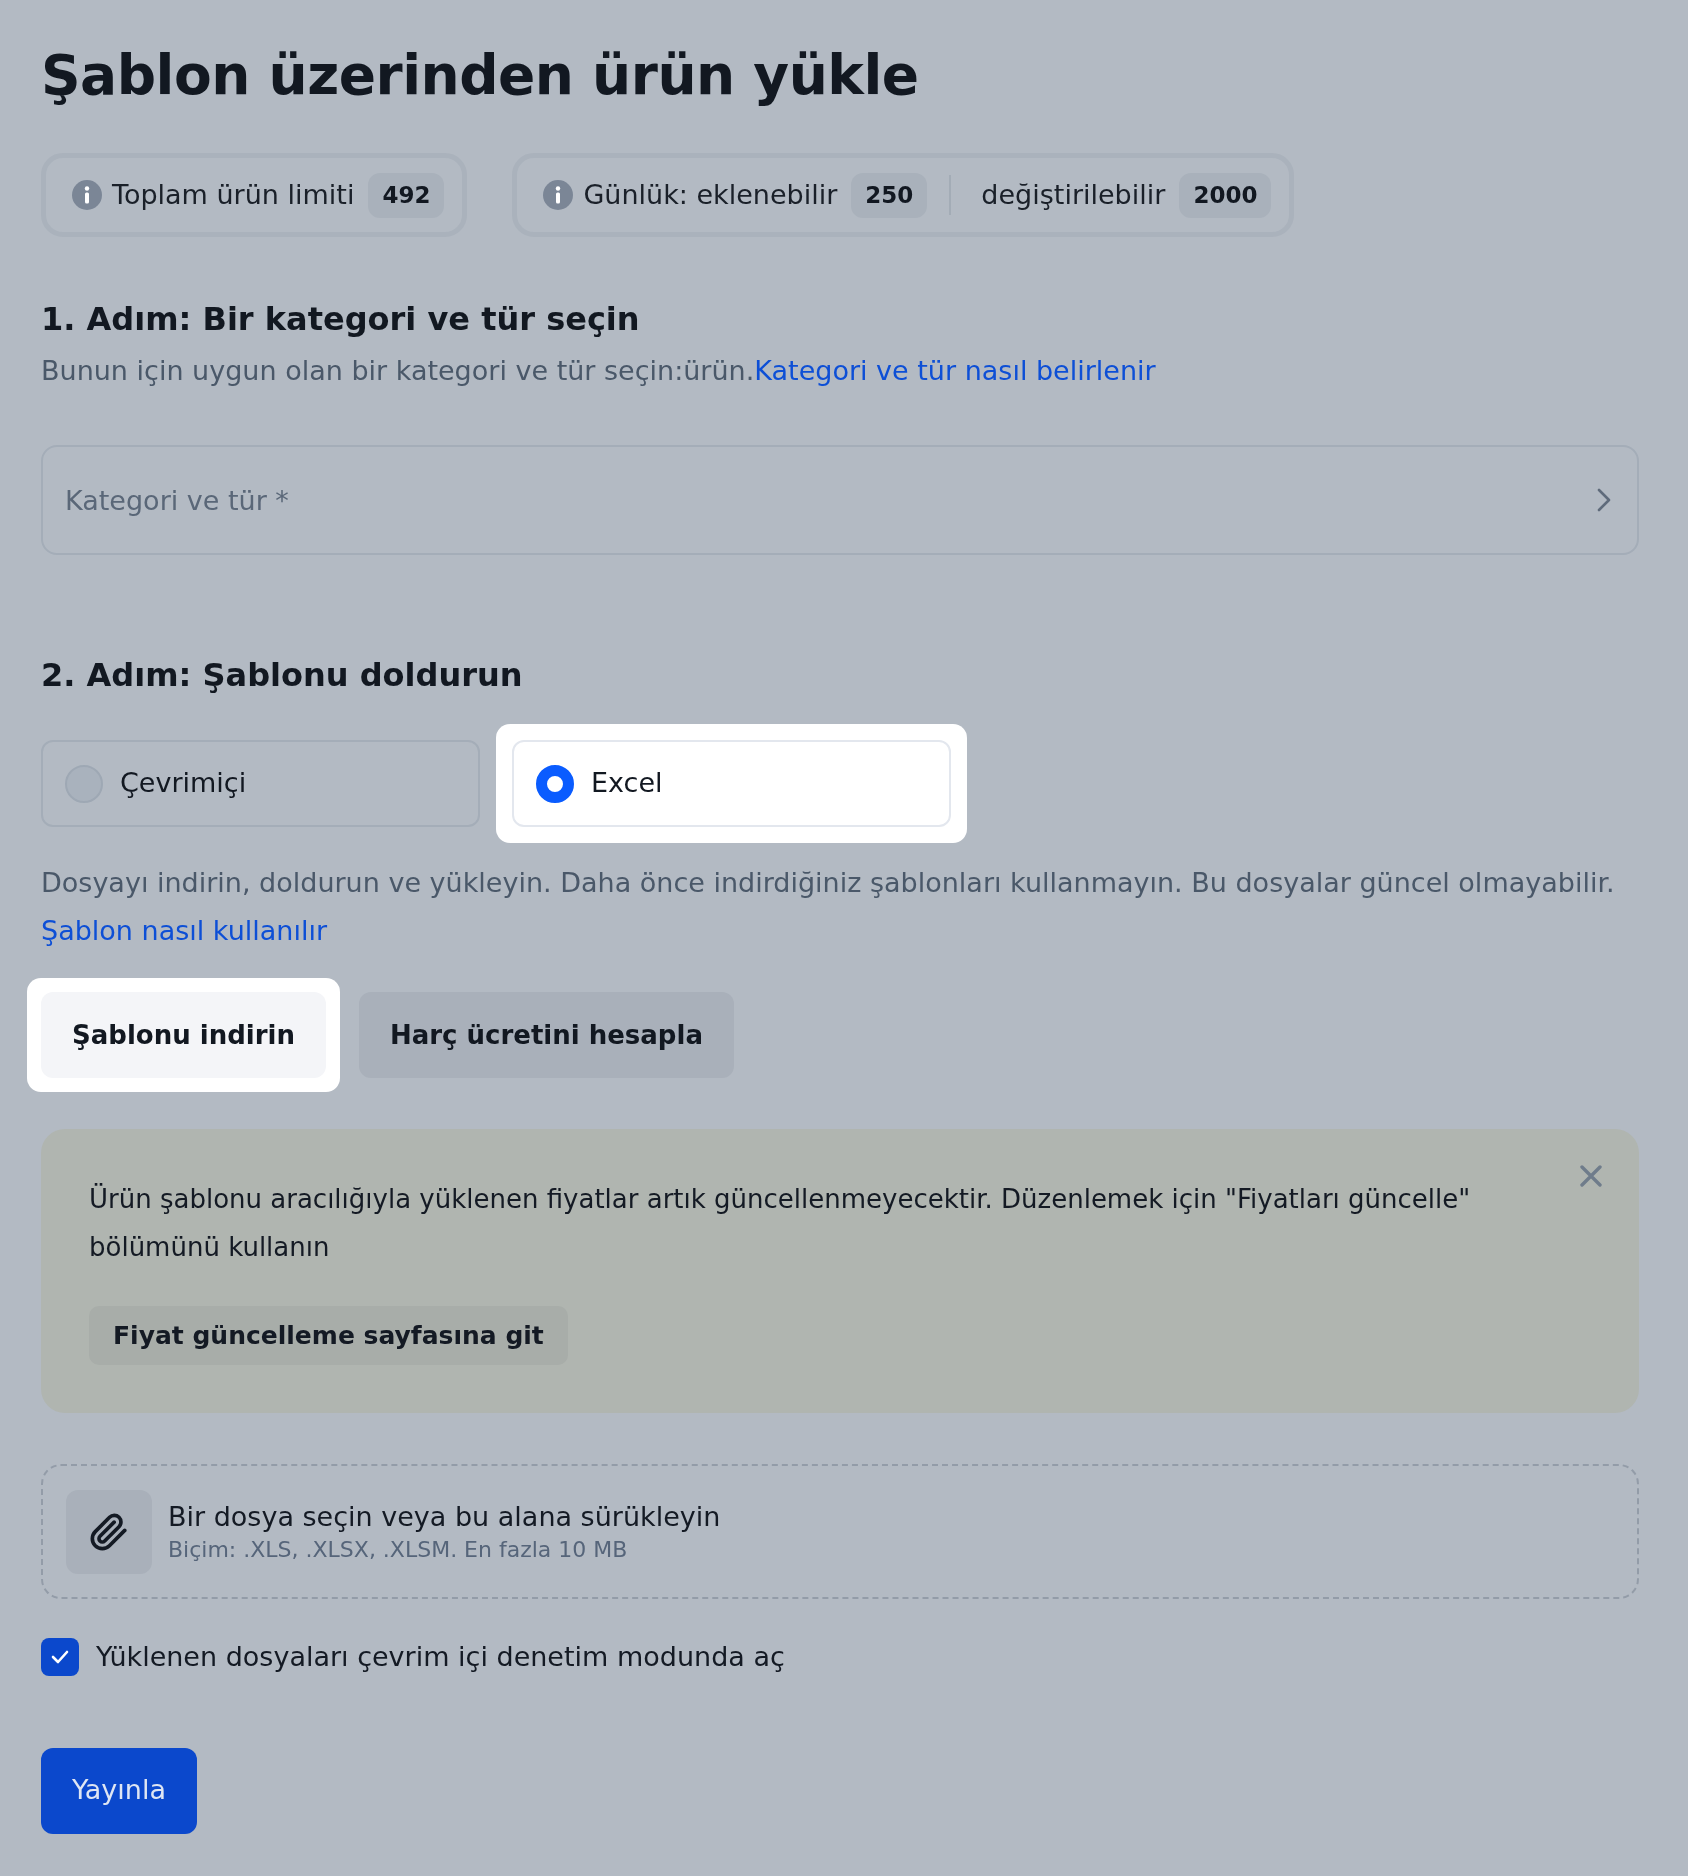 This screenshot has width=1688, height=1876. I want to click on step-description: Dosyayı indirin, doldurun ve yükleyin. Daha önce indirdiğiniz şablonları kullanmayın. Bu dosyalar güncel olmayabilir., so click(828, 883).